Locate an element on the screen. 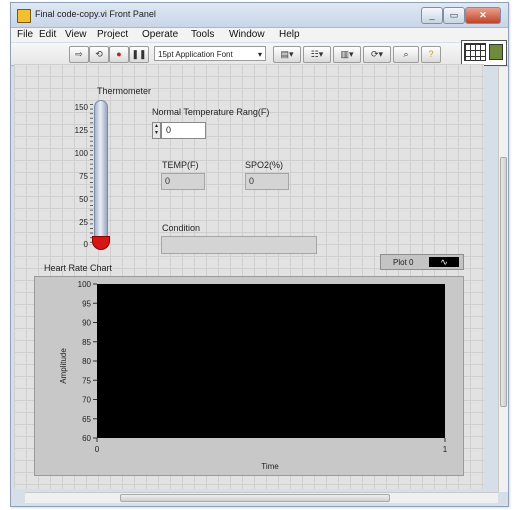 This screenshot has height=510, width=514. y-tick-label: 75 is located at coordinates (86, 380).